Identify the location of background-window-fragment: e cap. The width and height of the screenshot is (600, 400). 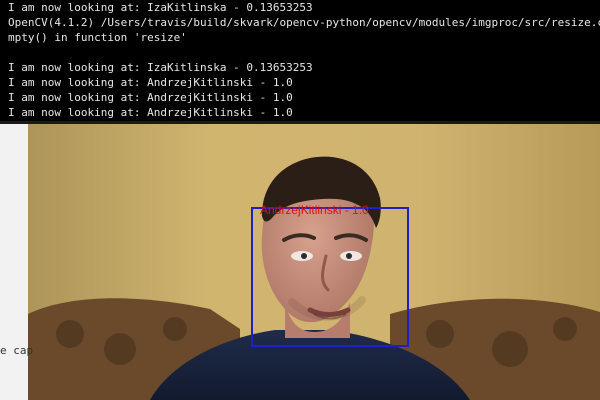
(17, 350).